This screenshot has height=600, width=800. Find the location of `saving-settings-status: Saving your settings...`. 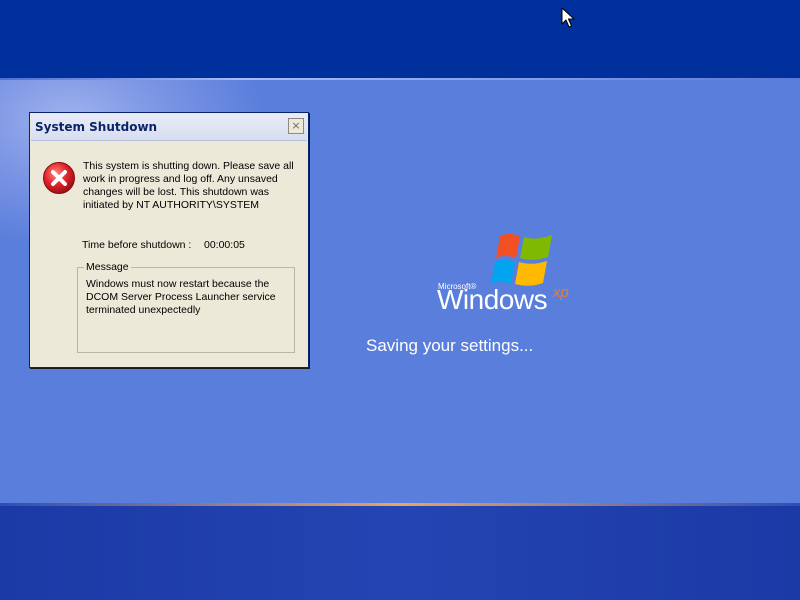

saving-settings-status: Saving your settings... is located at coordinates (450, 345).